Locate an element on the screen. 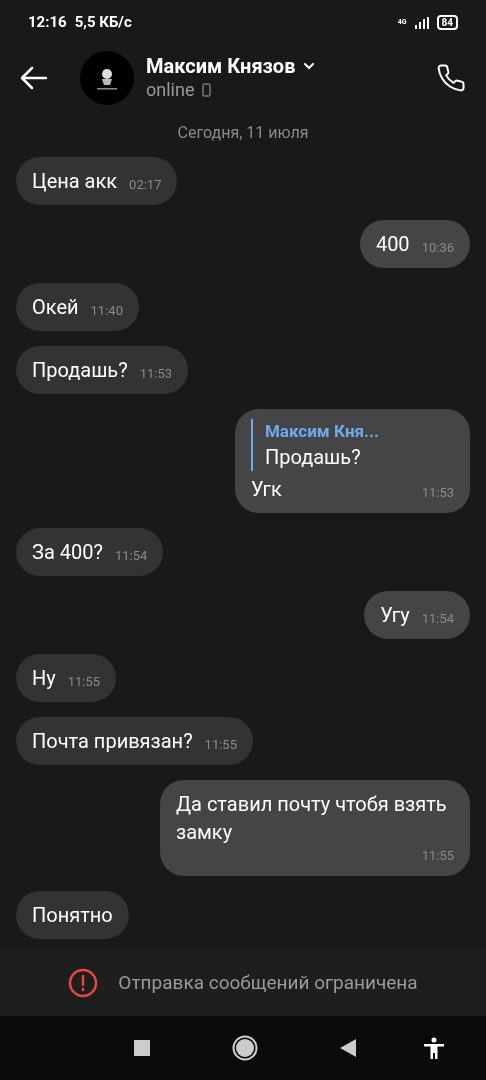 The height and width of the screenshot is (1080, 486). message-text: Да ставил почту чтобя взять замку is located at coordinates (312, 818).